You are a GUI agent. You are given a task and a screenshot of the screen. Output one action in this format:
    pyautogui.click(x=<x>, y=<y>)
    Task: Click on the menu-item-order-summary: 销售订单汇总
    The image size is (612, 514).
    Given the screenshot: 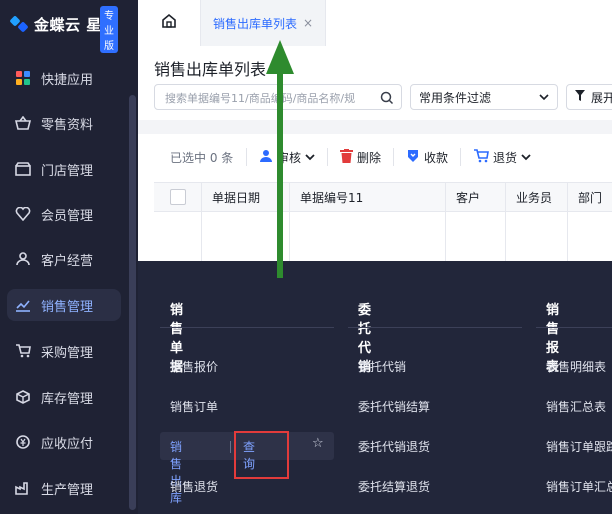 What is the action you would take?
    pyautogui.click(x=579, y=486)
    